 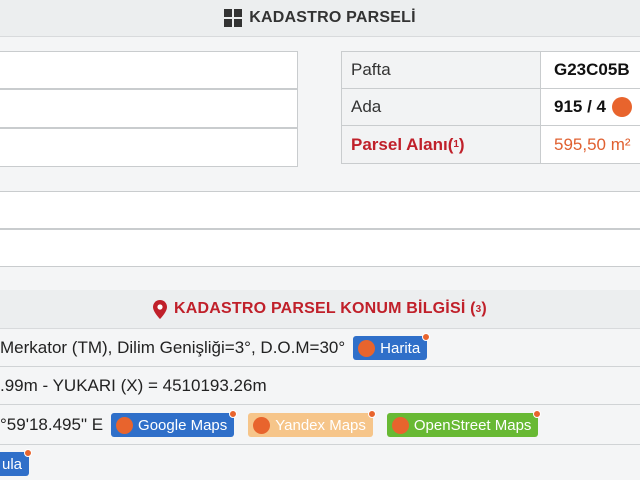 I want to click on parsel-alani-label-close: ), so click(x=461, y=144).